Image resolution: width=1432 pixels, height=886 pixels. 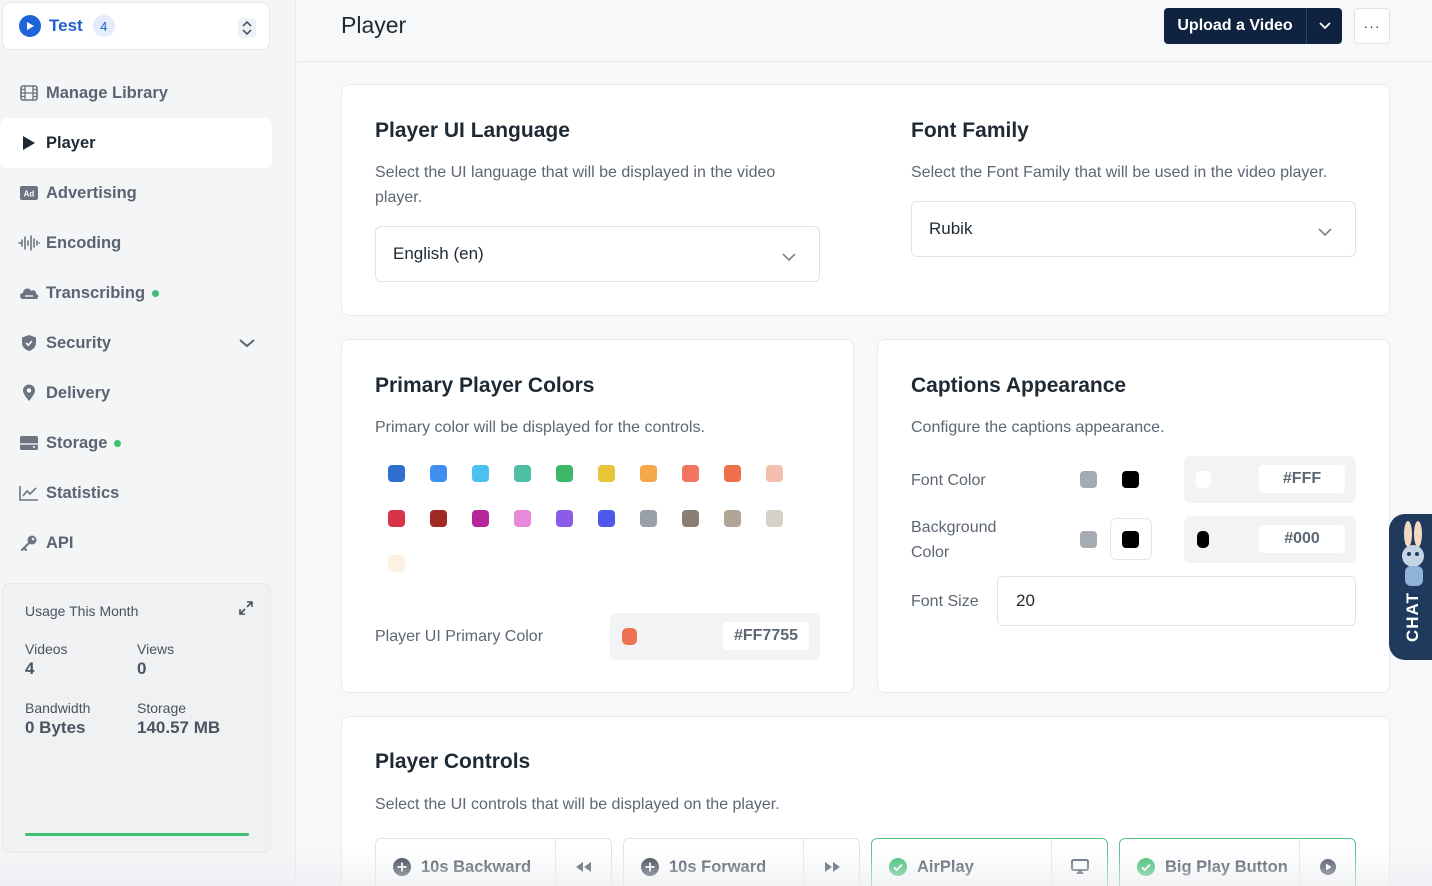 I want to click on more-options-button: ···, so click(x=1372, y=26).